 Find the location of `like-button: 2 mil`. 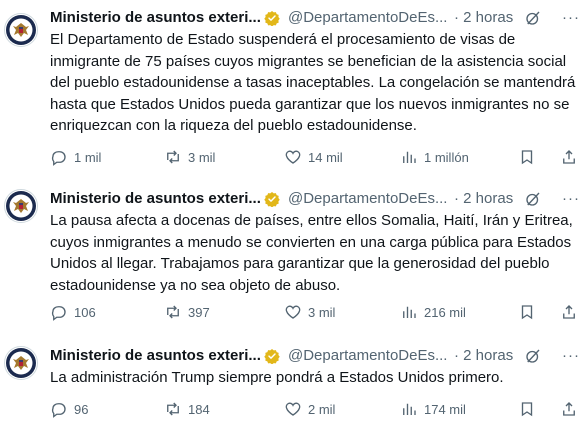

like-button: 2 mil is located at coordinates (309, 409).